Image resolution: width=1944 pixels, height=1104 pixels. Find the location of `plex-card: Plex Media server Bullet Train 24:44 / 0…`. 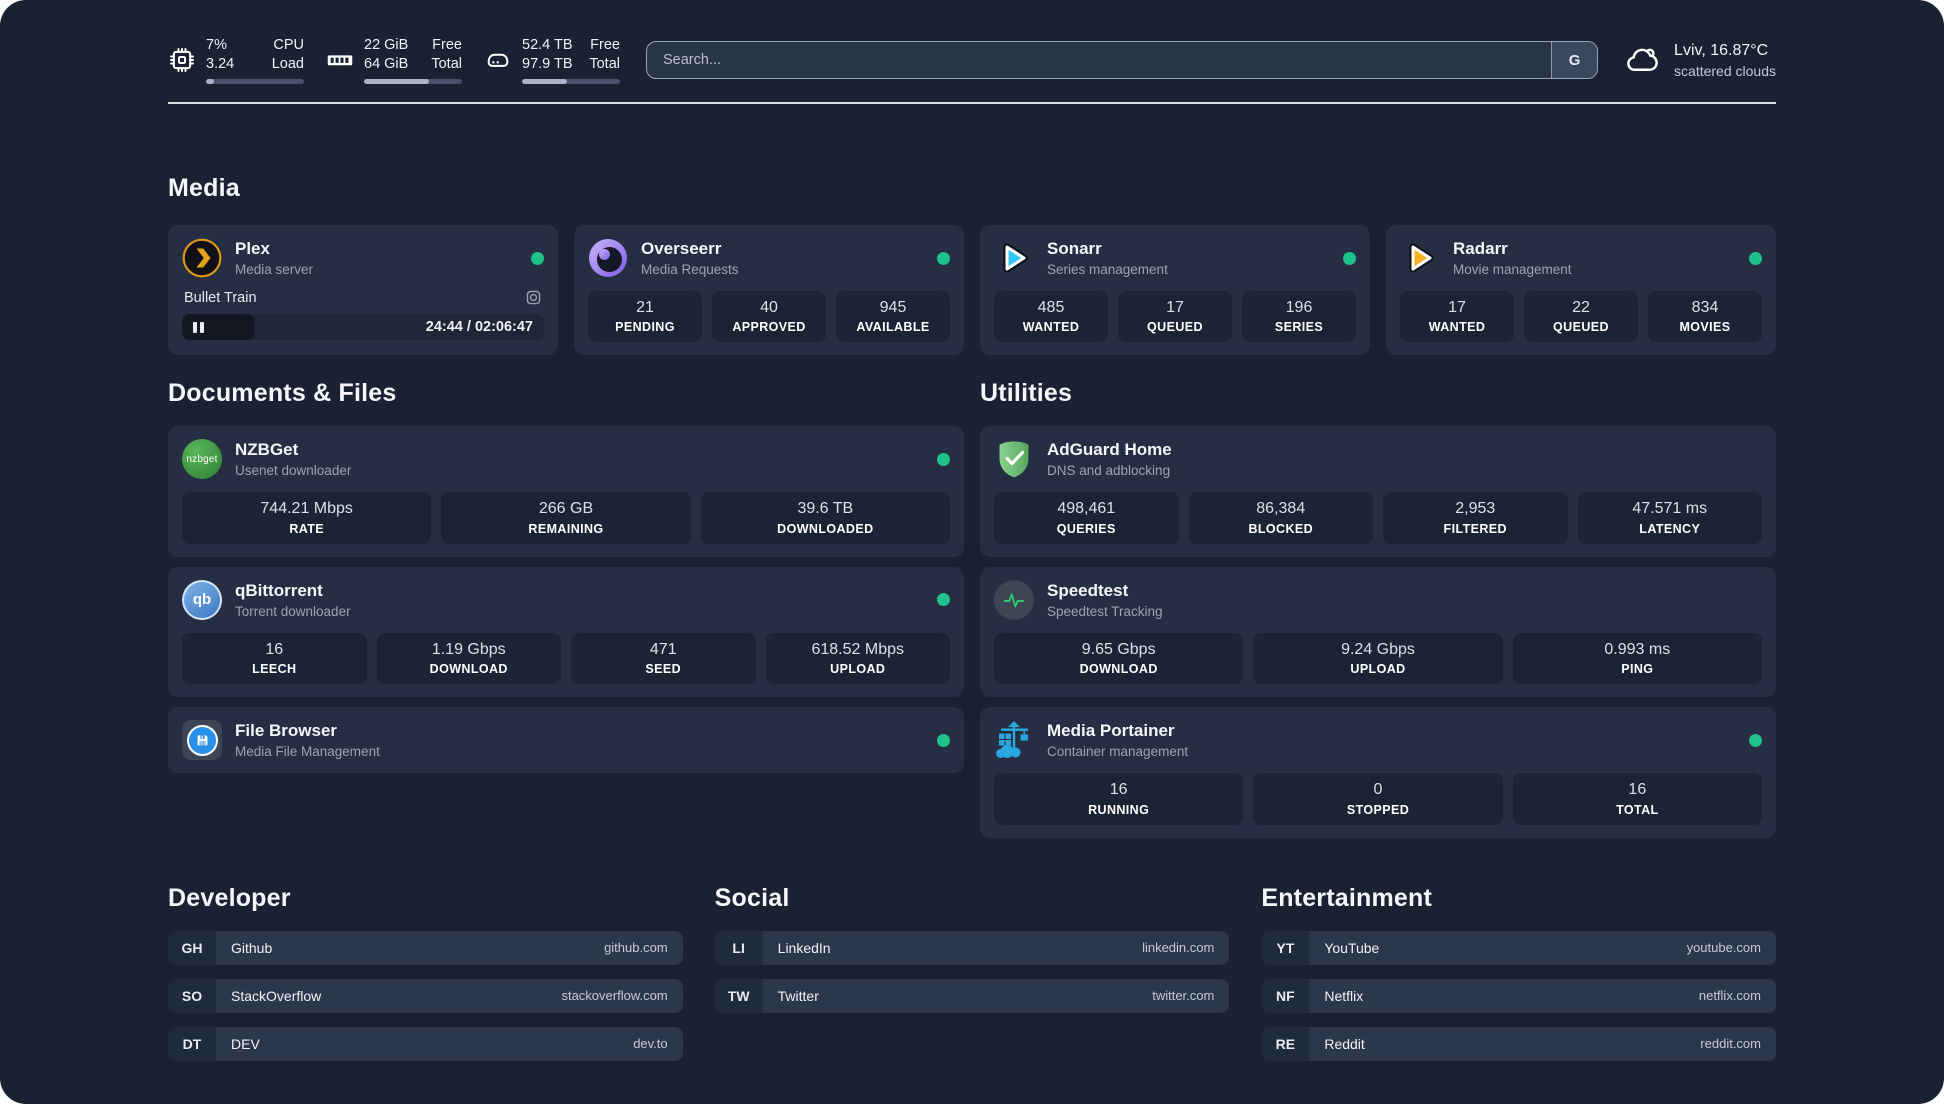

plex-card: Plex Media server Bullet Train 24:44 / 0… is located at coordinates (363, 290).